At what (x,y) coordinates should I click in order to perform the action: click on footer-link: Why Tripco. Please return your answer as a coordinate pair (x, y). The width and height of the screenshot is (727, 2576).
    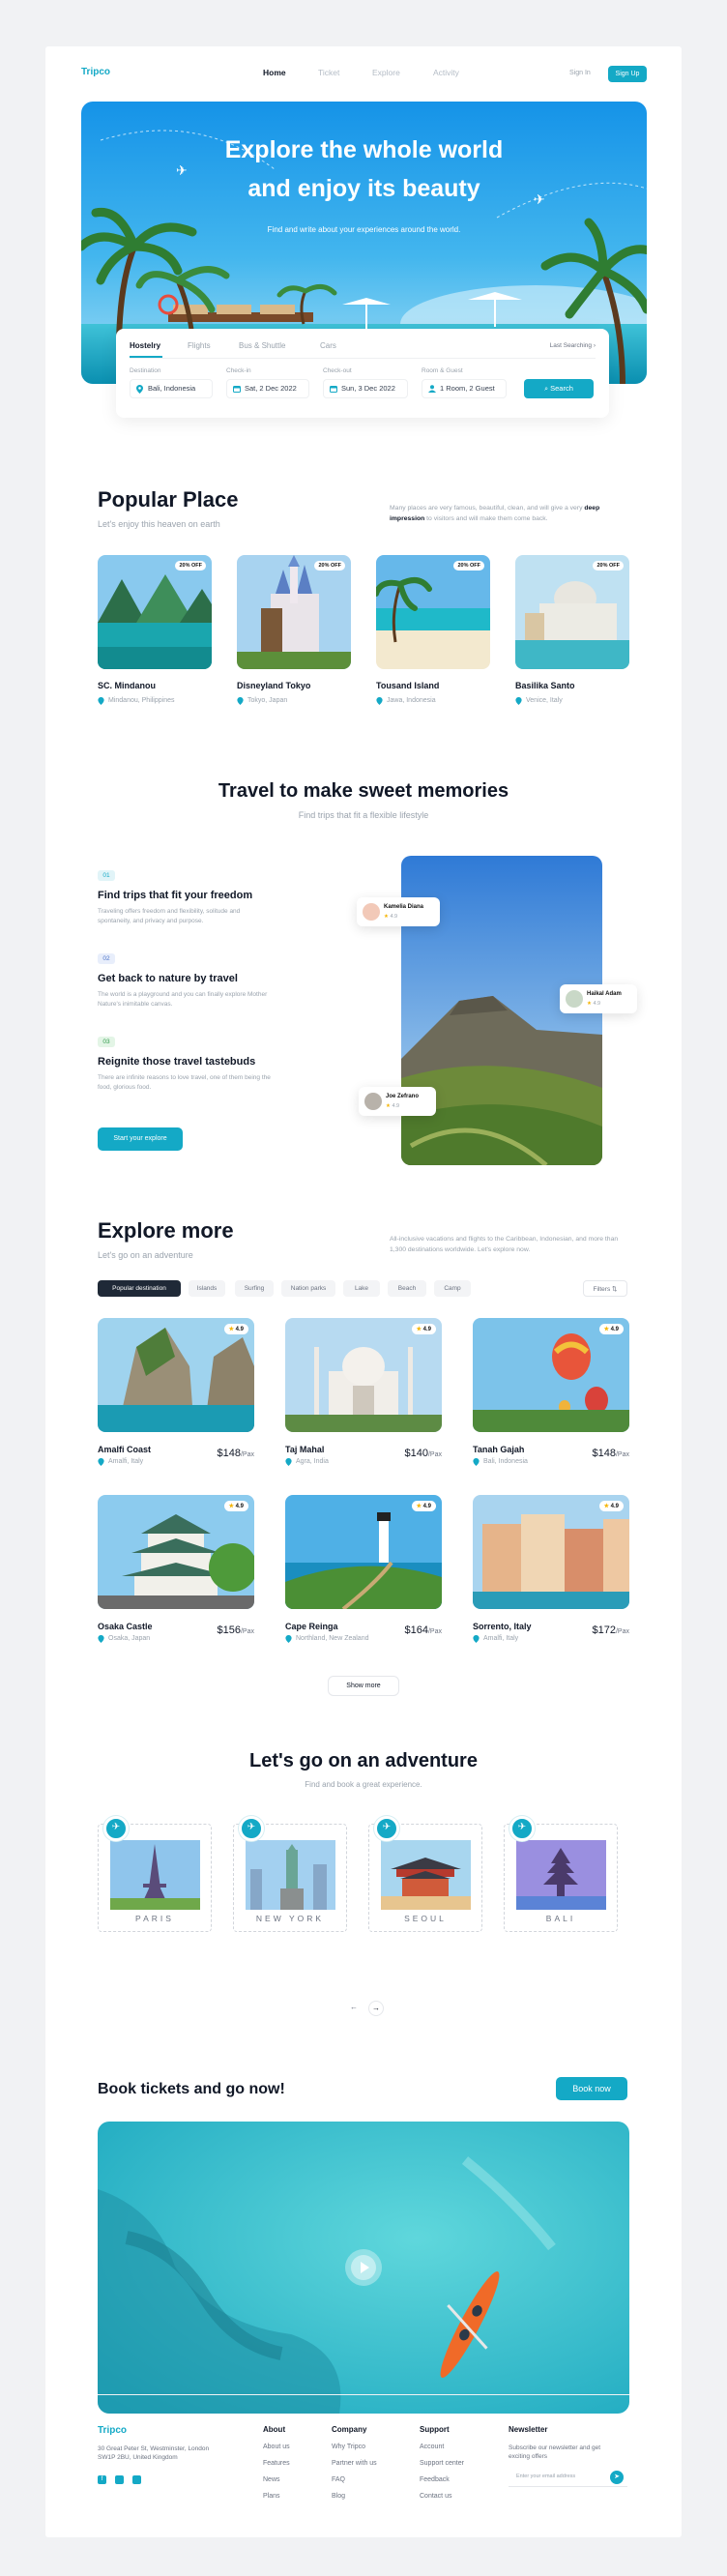
    Looking at the image, I should click on (348, 2447).